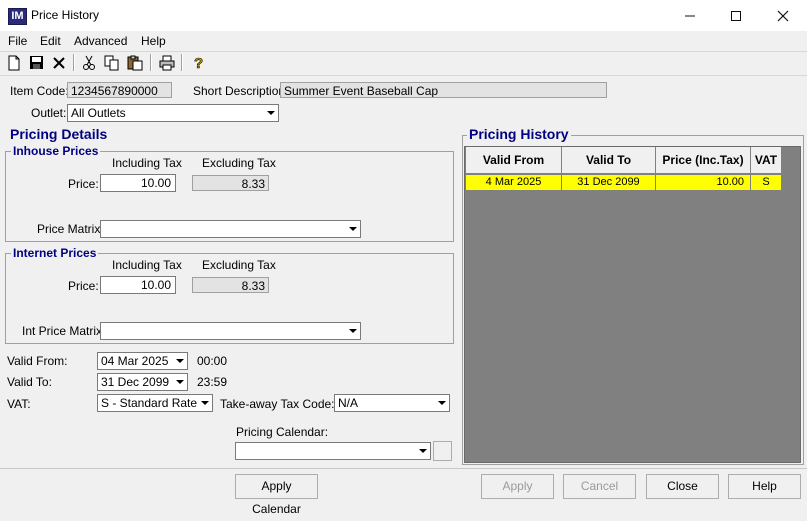  Describe the element at coordinates (37, 361) in the screenshot. I see `valid-from-label: Valid From:` at that location.